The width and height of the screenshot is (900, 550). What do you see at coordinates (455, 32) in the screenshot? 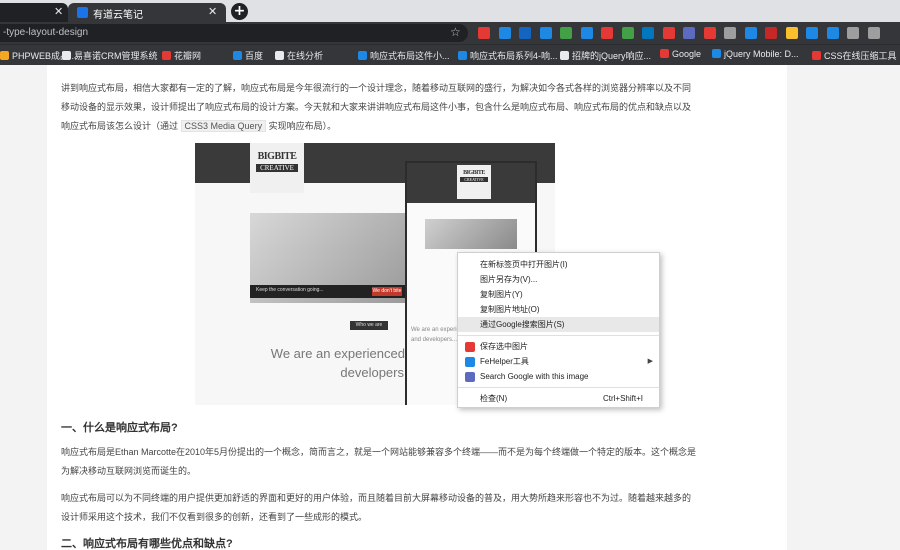
I see `bookmark-star-icon: ☆` at bounding box center [455, 32].